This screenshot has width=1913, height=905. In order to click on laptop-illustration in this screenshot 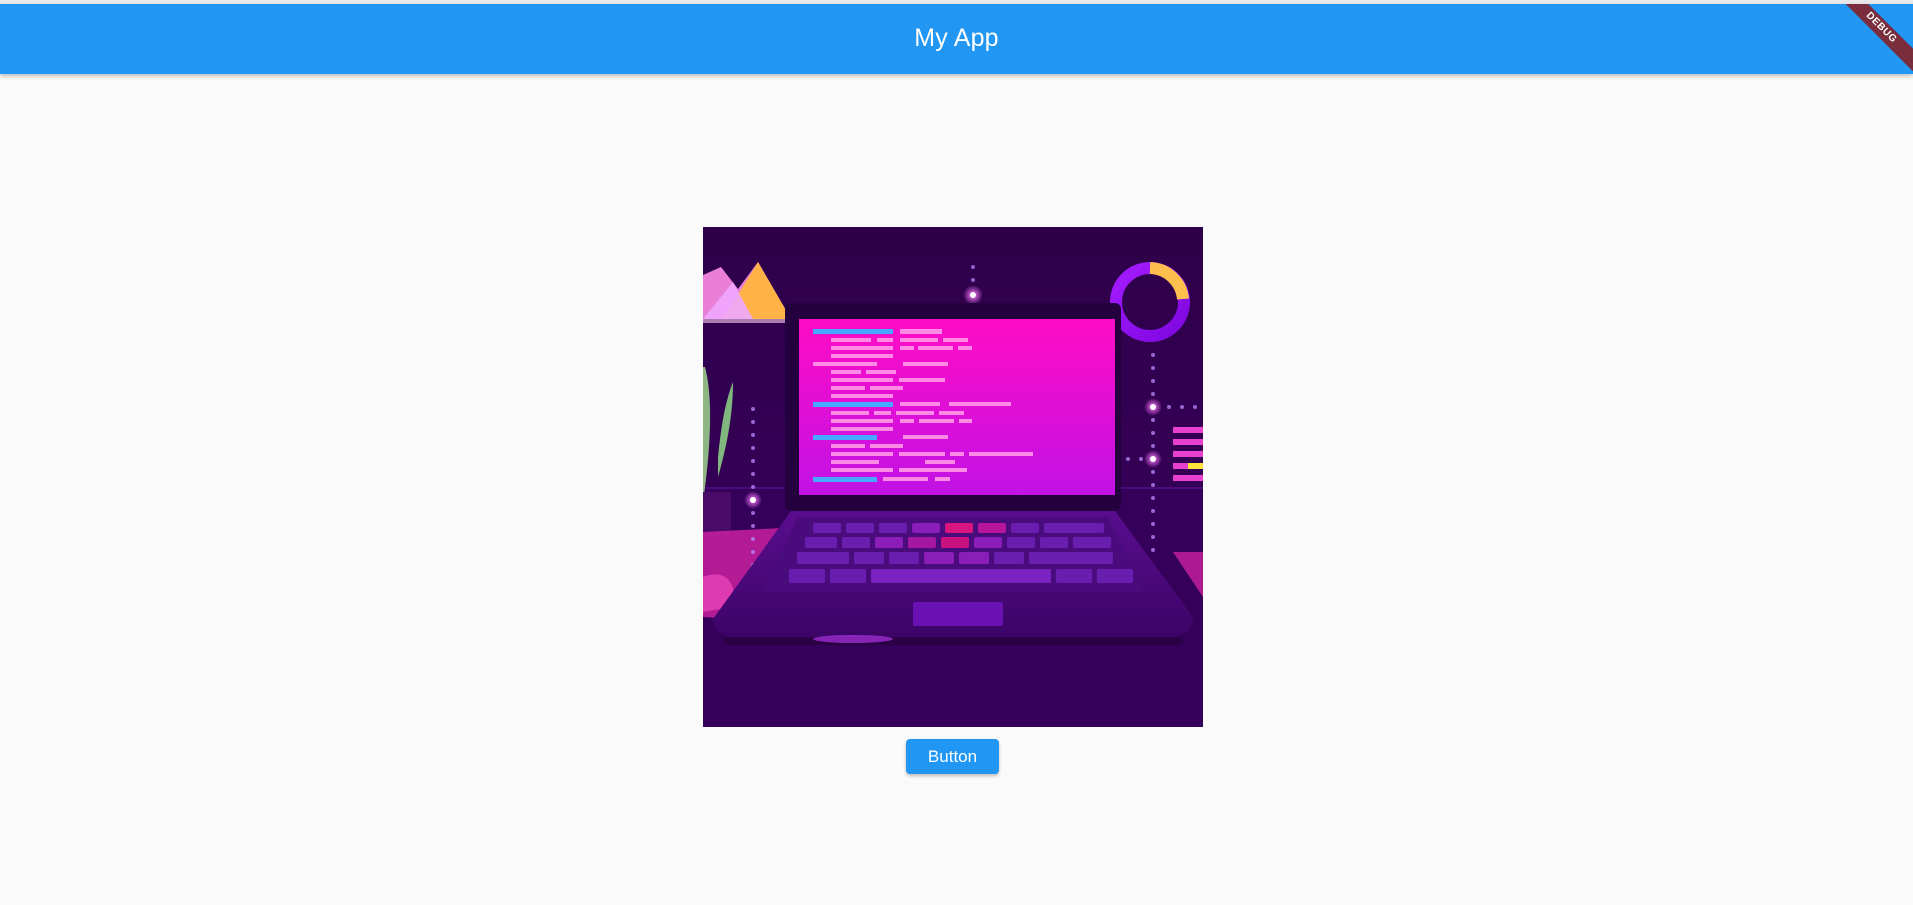, I will do `click(953, 477)`.